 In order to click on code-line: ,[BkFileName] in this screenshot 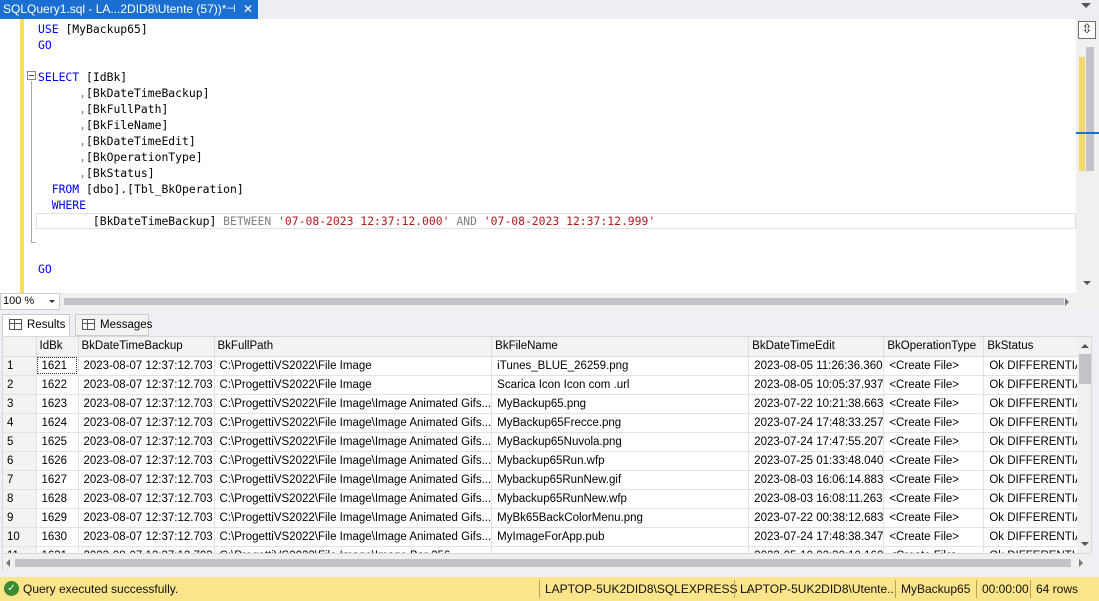, I will do `click(103, 125)`.